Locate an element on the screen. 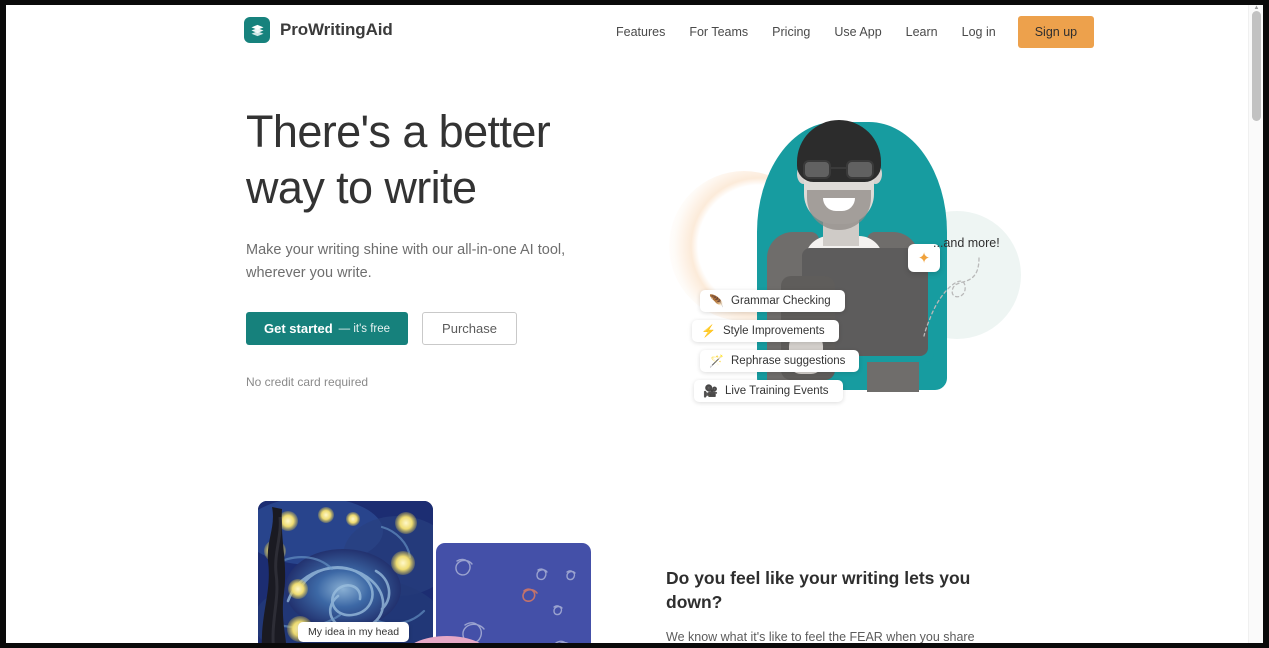 This screenshot has width=1269, height=648. hero-title-line-2: way to write is located at coordinates (361, 187).